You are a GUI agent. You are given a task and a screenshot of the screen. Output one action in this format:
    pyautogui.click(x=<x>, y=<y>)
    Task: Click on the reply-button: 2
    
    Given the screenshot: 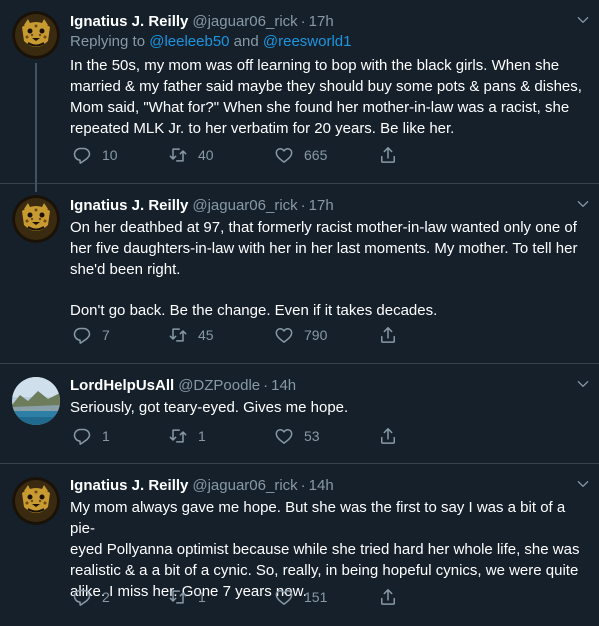 What is the action you would take?
    pyautogui.click(x=120, y=597)
    